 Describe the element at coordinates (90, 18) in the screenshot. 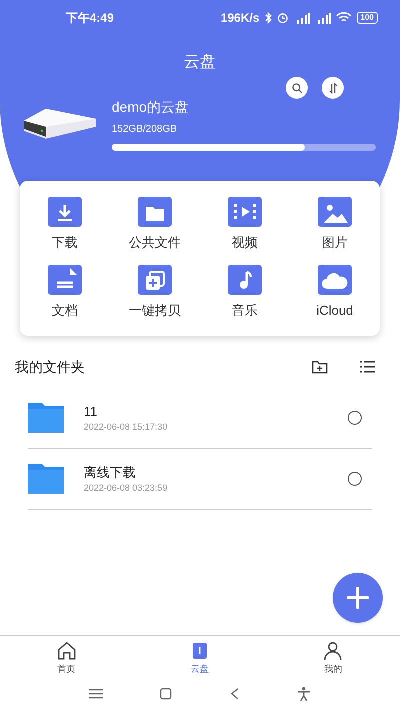

I see `status-time: 下午4:49` at that location.